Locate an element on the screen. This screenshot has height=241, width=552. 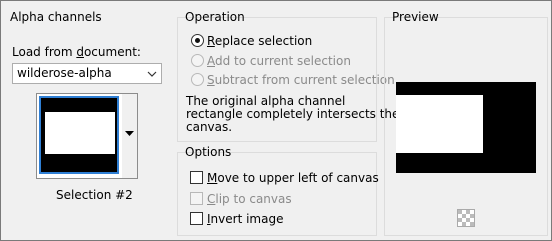
preview-image is located at coordinates (466, 127).